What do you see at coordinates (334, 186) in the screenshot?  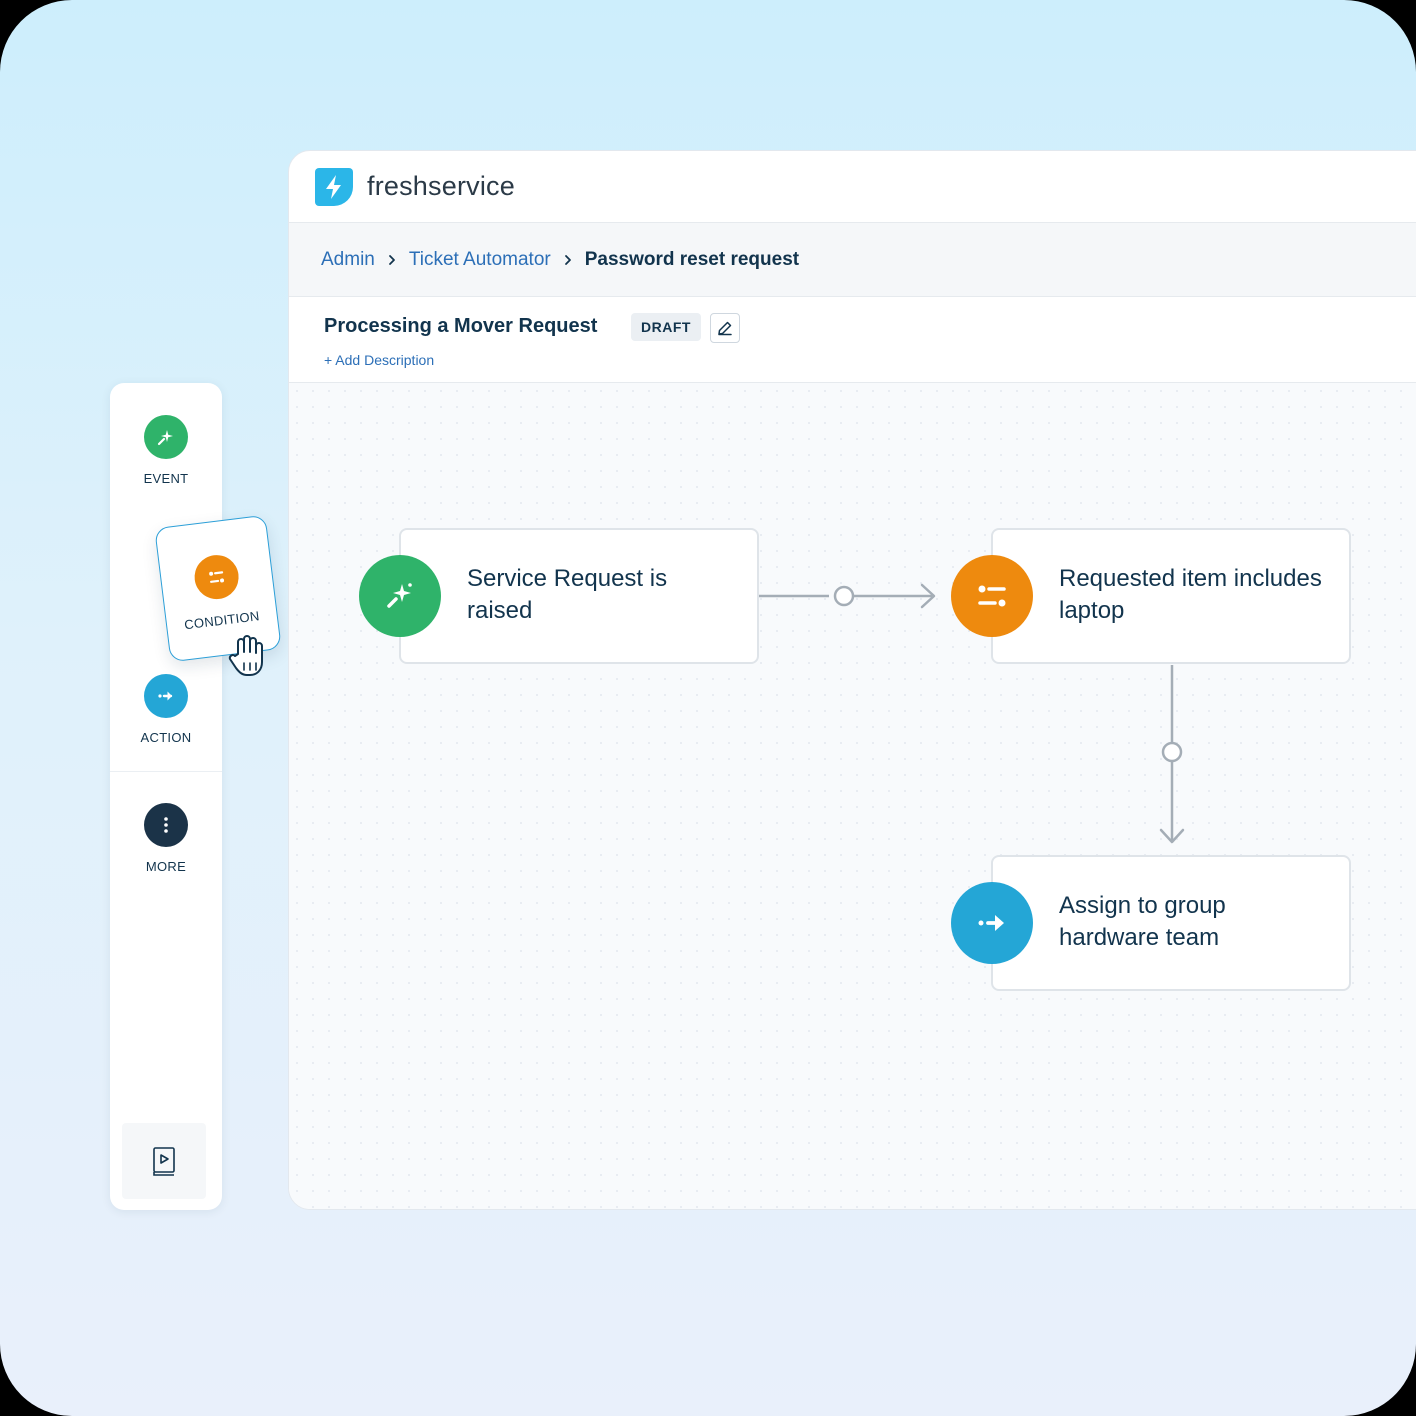 I see `freshservice-logo-icon` at bounding box center [334, 186].